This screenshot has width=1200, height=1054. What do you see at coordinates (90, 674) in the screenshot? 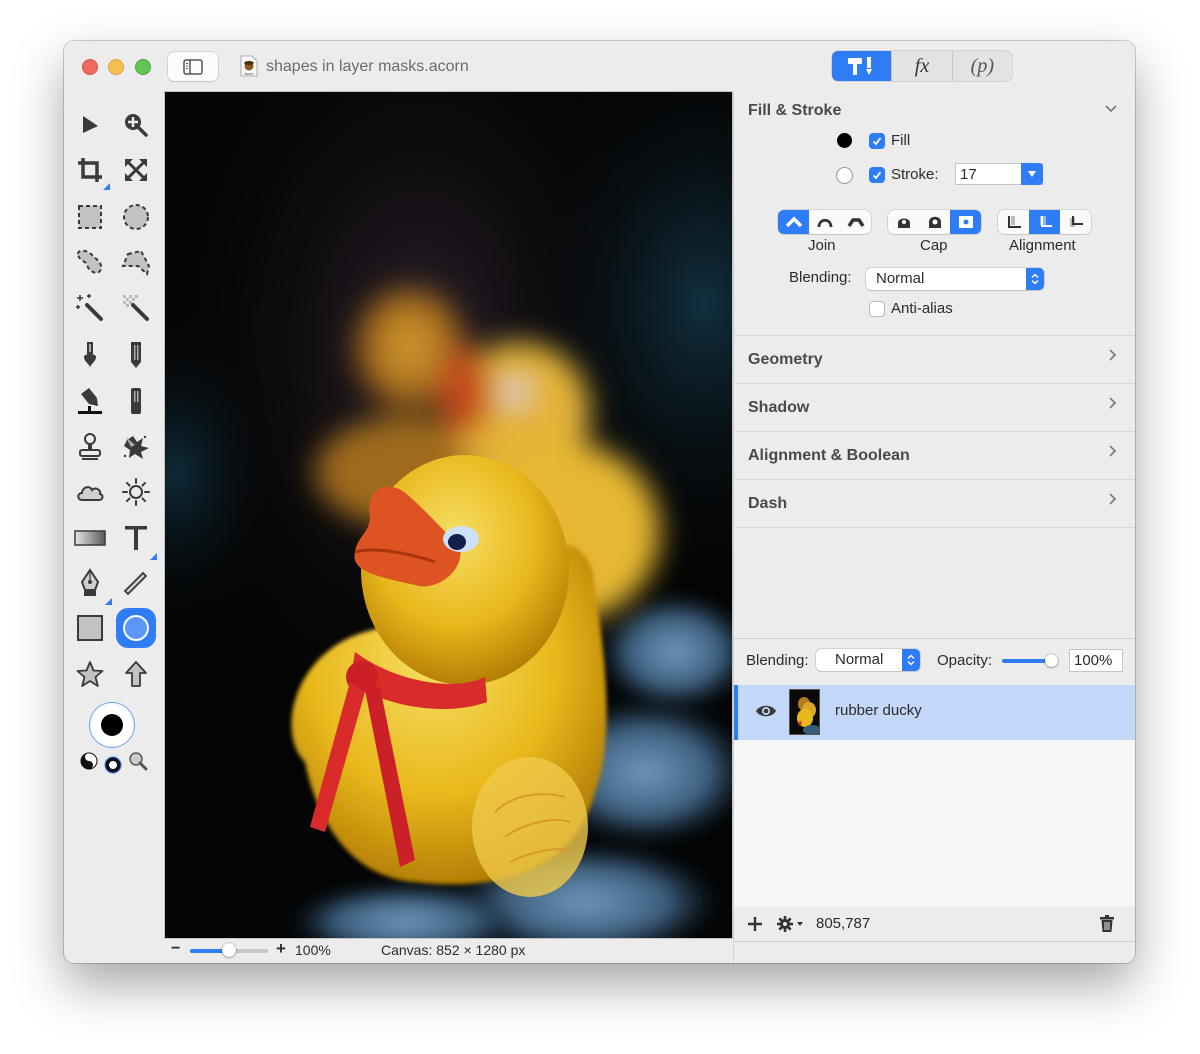
I see `star-shape-tool` at bounding box center [90, 674].